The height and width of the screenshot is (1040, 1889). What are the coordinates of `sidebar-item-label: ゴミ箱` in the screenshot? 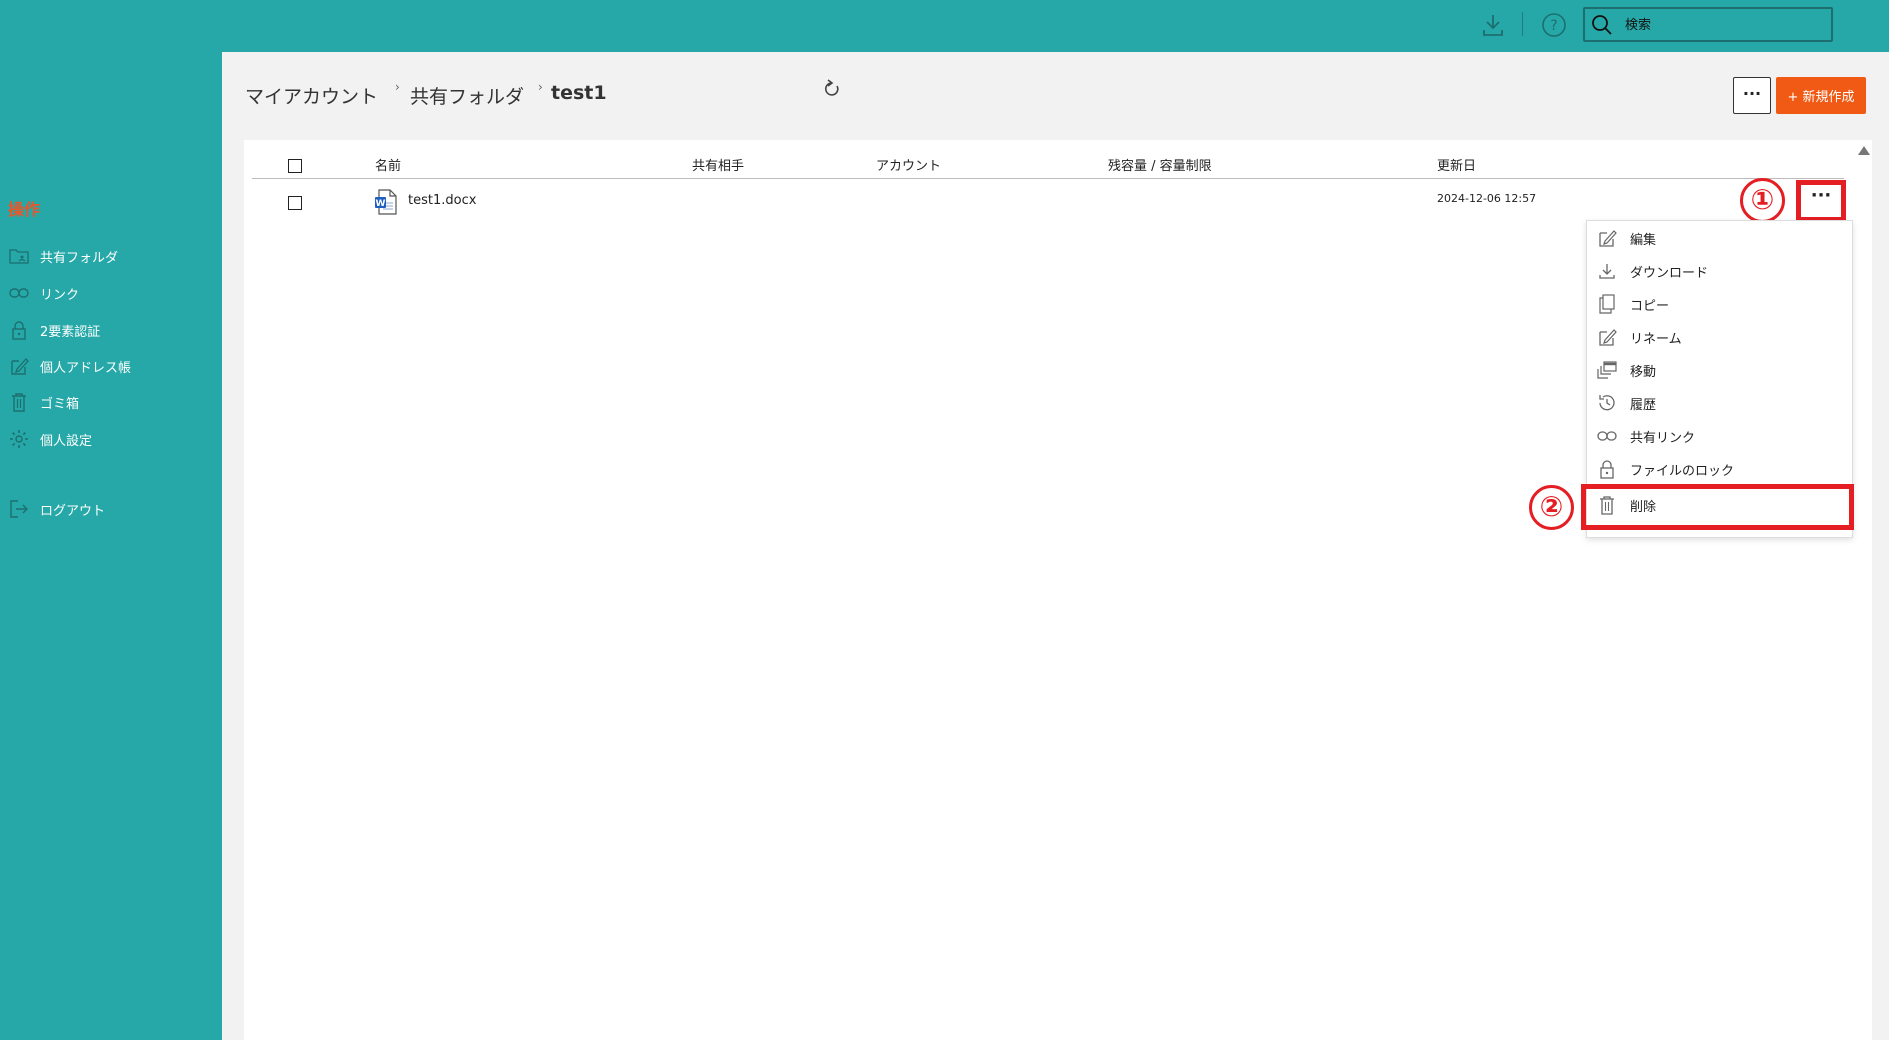 It's located at (60, 404).